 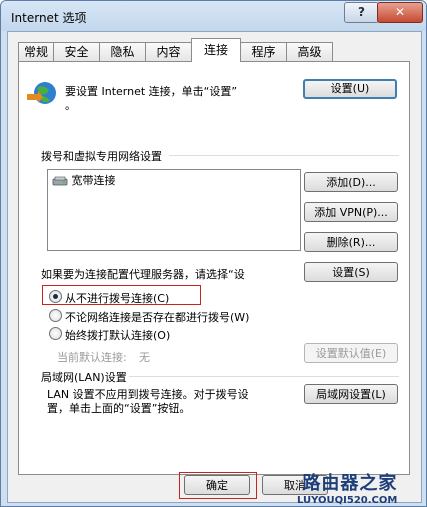 I want to click on list-item: 宽带连接, so click(x=84, y=180).